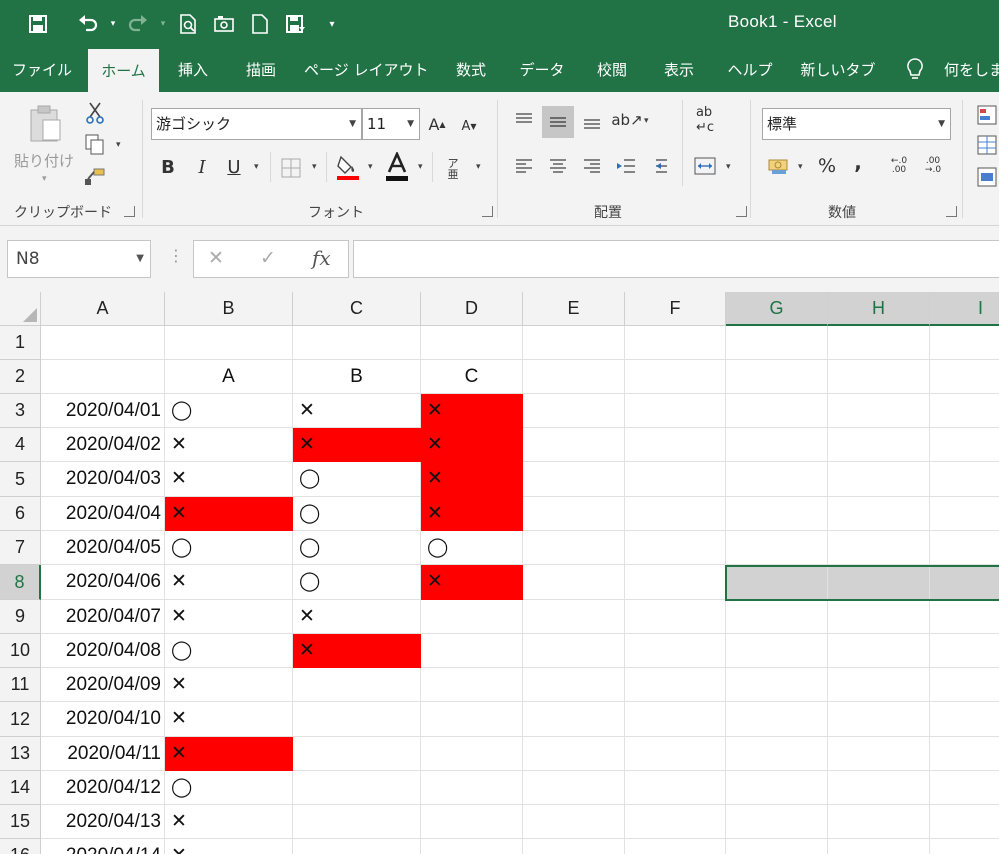  What do you see at coordinates (20, 846) in the screenshot?
I see `row-header-16: 16` at bounding box center [20, 846].